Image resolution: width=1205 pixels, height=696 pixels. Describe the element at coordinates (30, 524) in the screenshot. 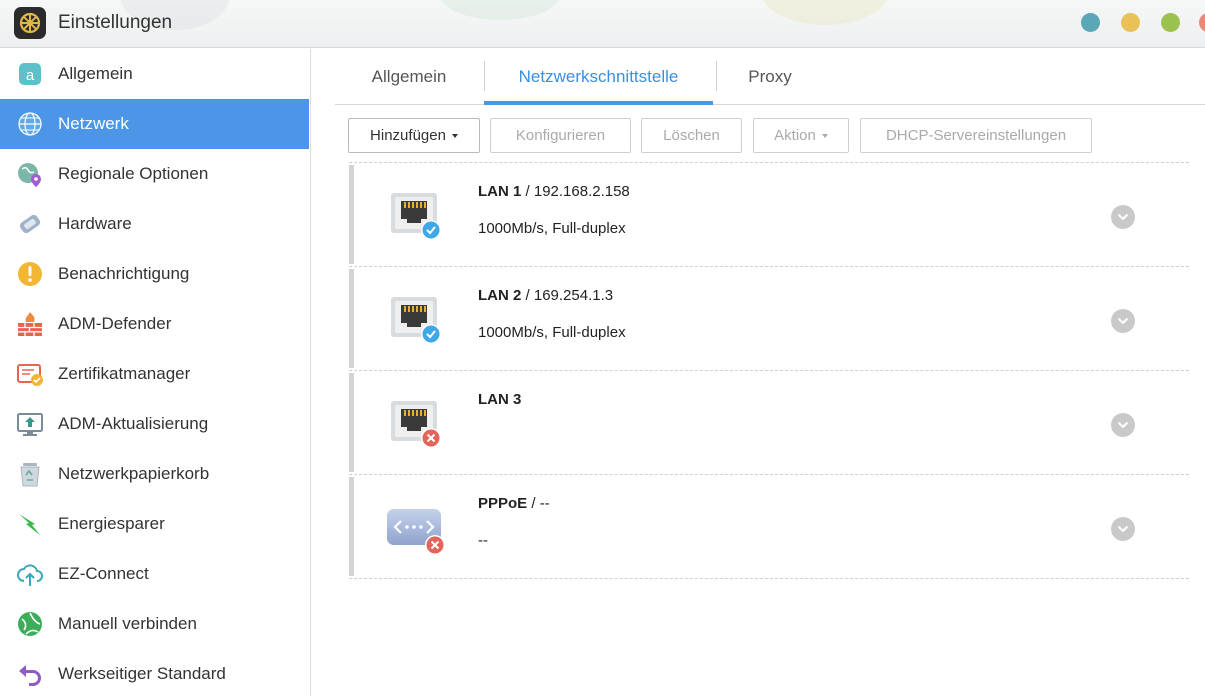

I see `energy-icon` at that location.